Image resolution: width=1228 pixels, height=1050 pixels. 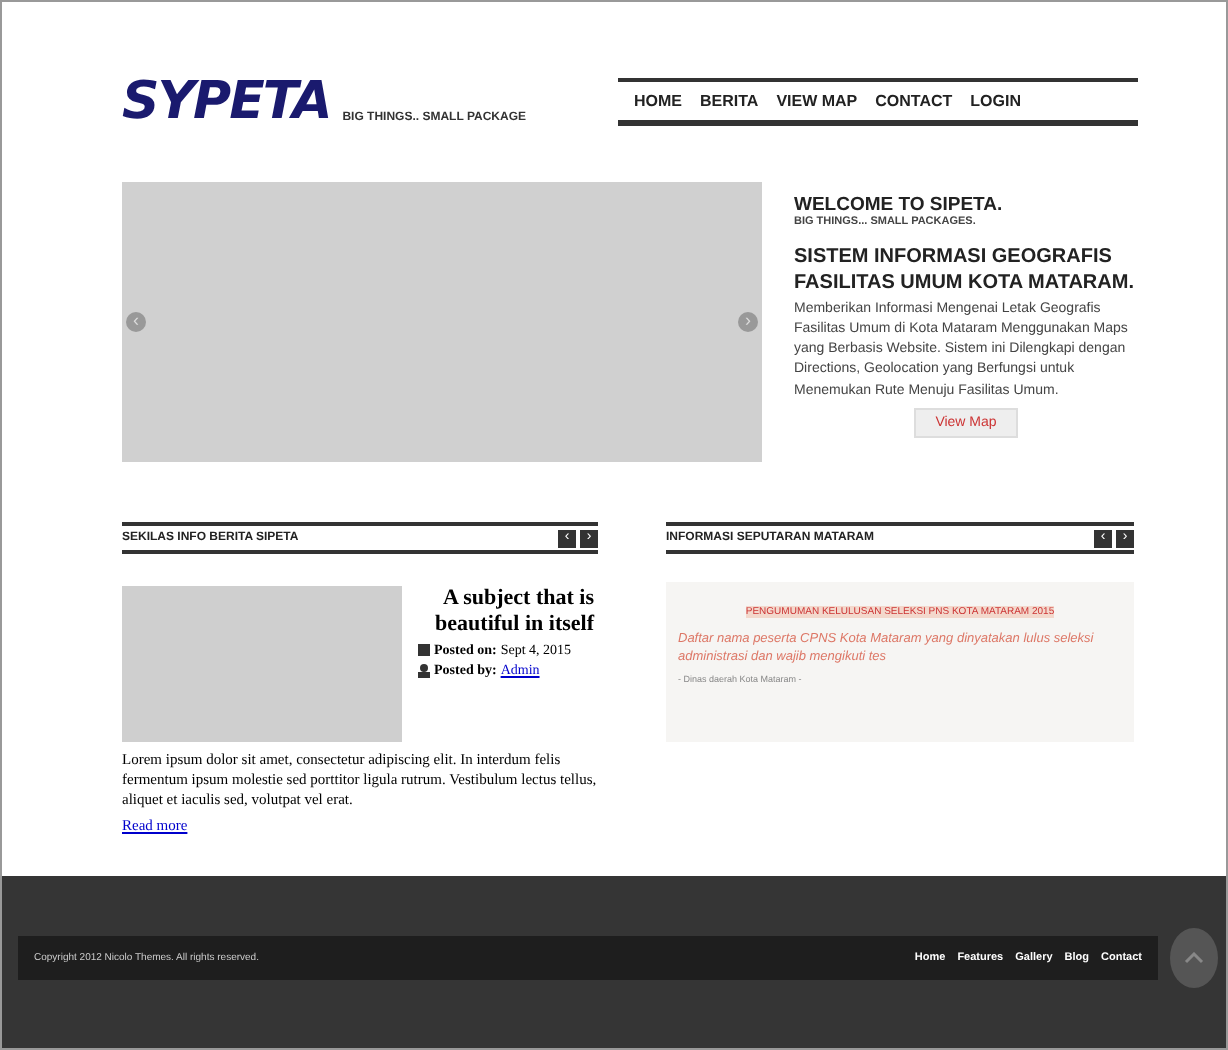 I want to click on welcome-title: WELCOME TO SIPETA., so click(x=899, y=205).